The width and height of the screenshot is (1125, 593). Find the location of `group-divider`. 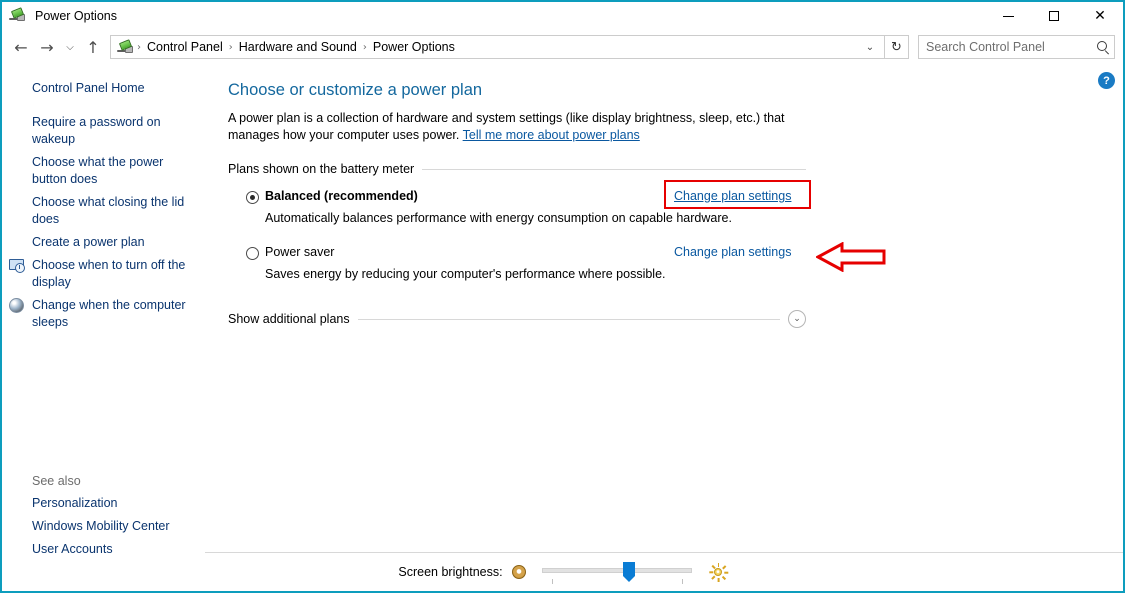

group-divider is located at coordinates (614, 169).